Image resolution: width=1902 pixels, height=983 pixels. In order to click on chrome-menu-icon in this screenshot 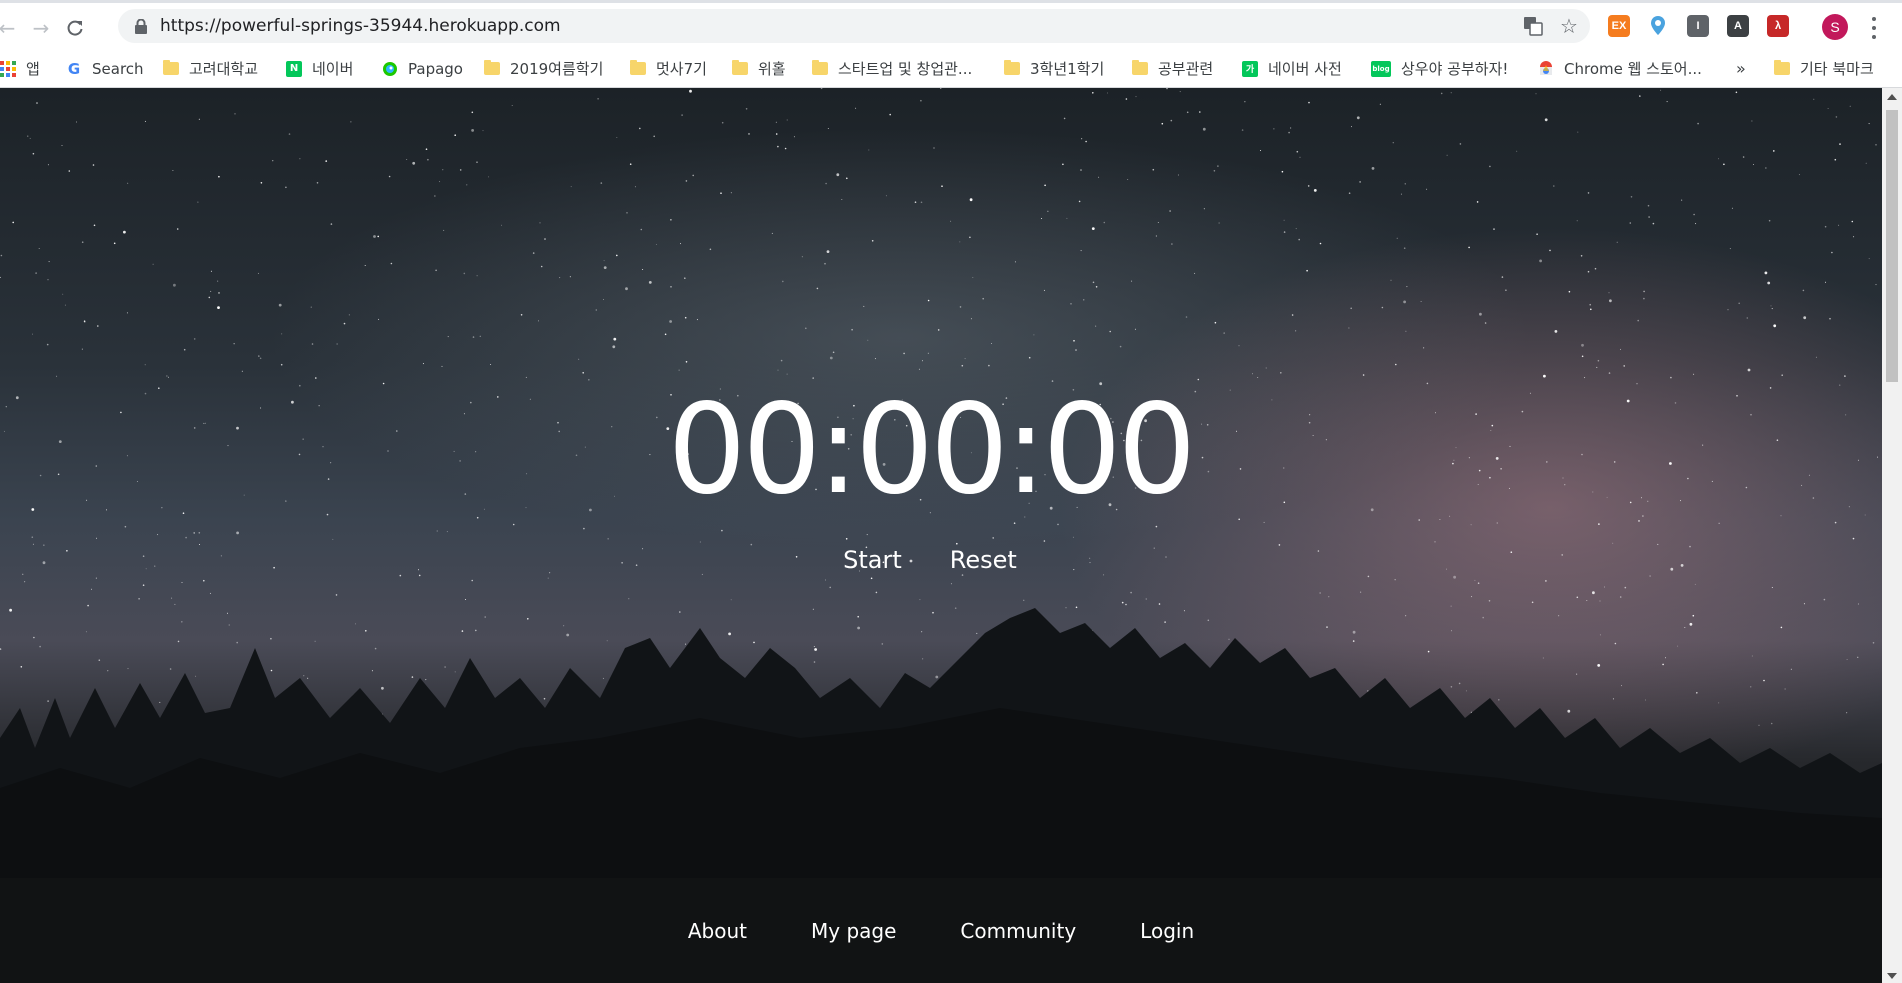, I will do `click(1874, 28)`.